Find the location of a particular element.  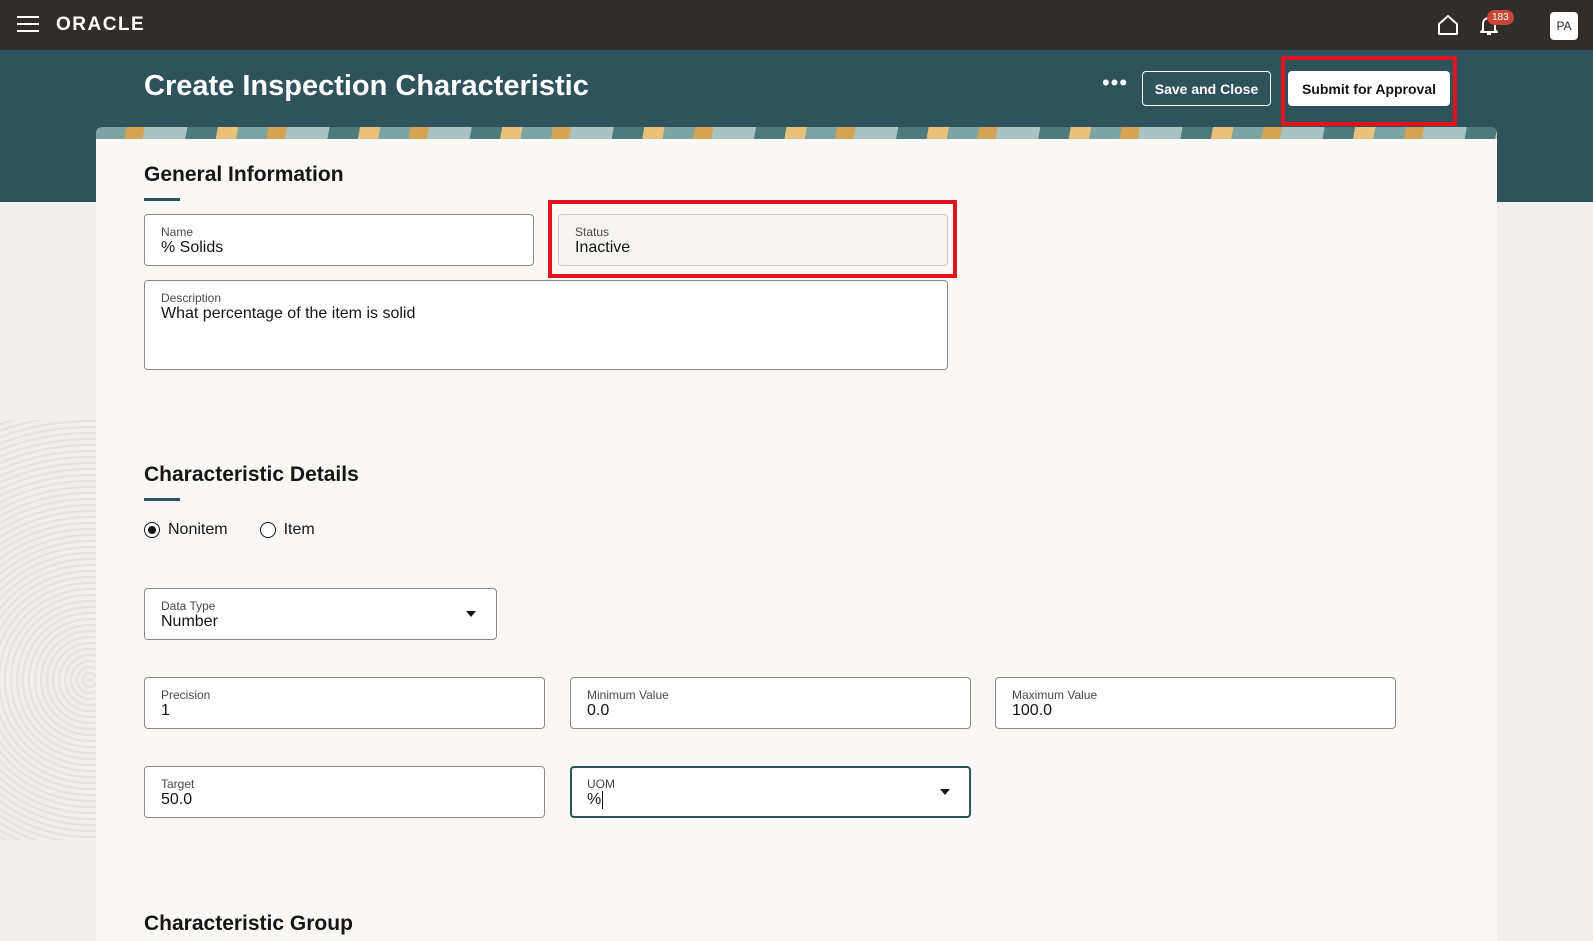

name-label: Name is located at coordinates (177, 232).